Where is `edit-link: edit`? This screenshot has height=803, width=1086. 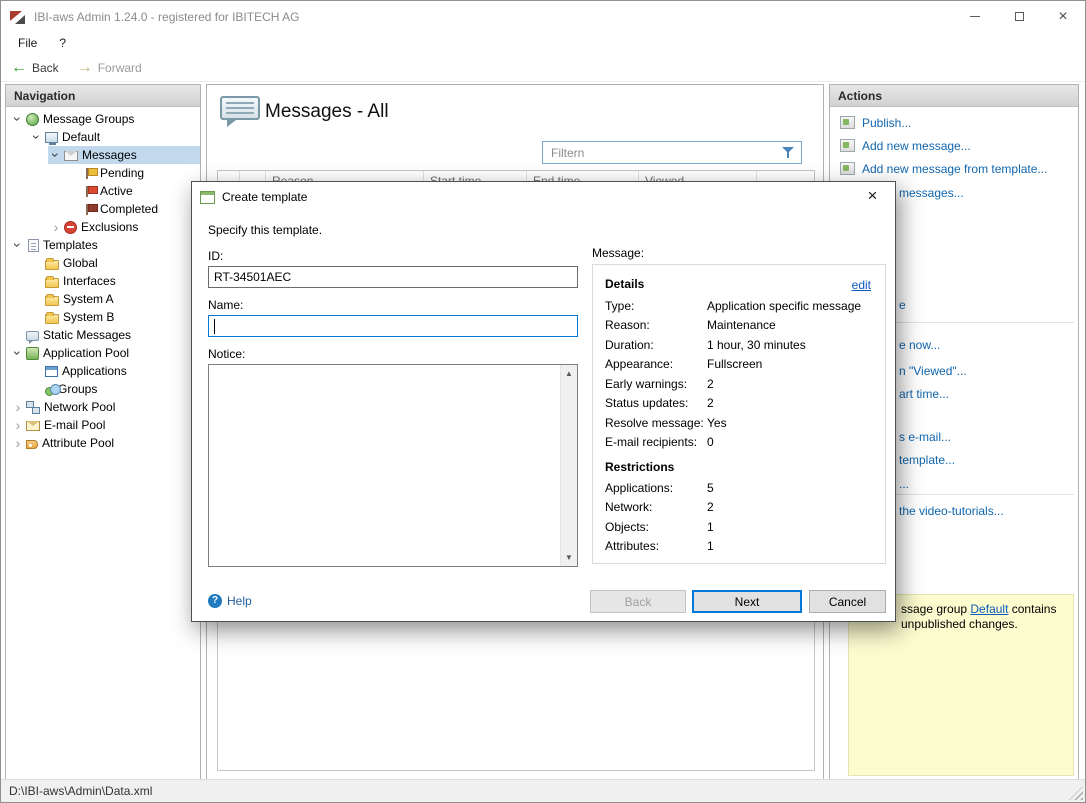 edit-link: edit is located at coordinates (861, 285).